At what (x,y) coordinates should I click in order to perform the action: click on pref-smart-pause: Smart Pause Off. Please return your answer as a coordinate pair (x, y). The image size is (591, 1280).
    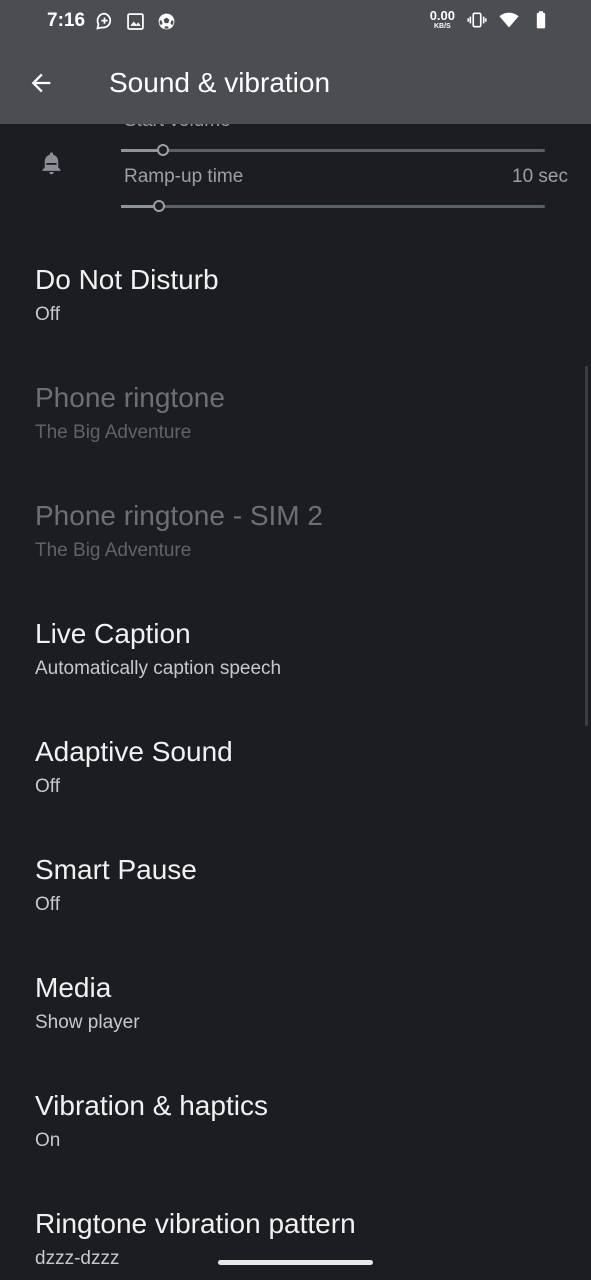
    Looking at the image, I should click on (305, 884).